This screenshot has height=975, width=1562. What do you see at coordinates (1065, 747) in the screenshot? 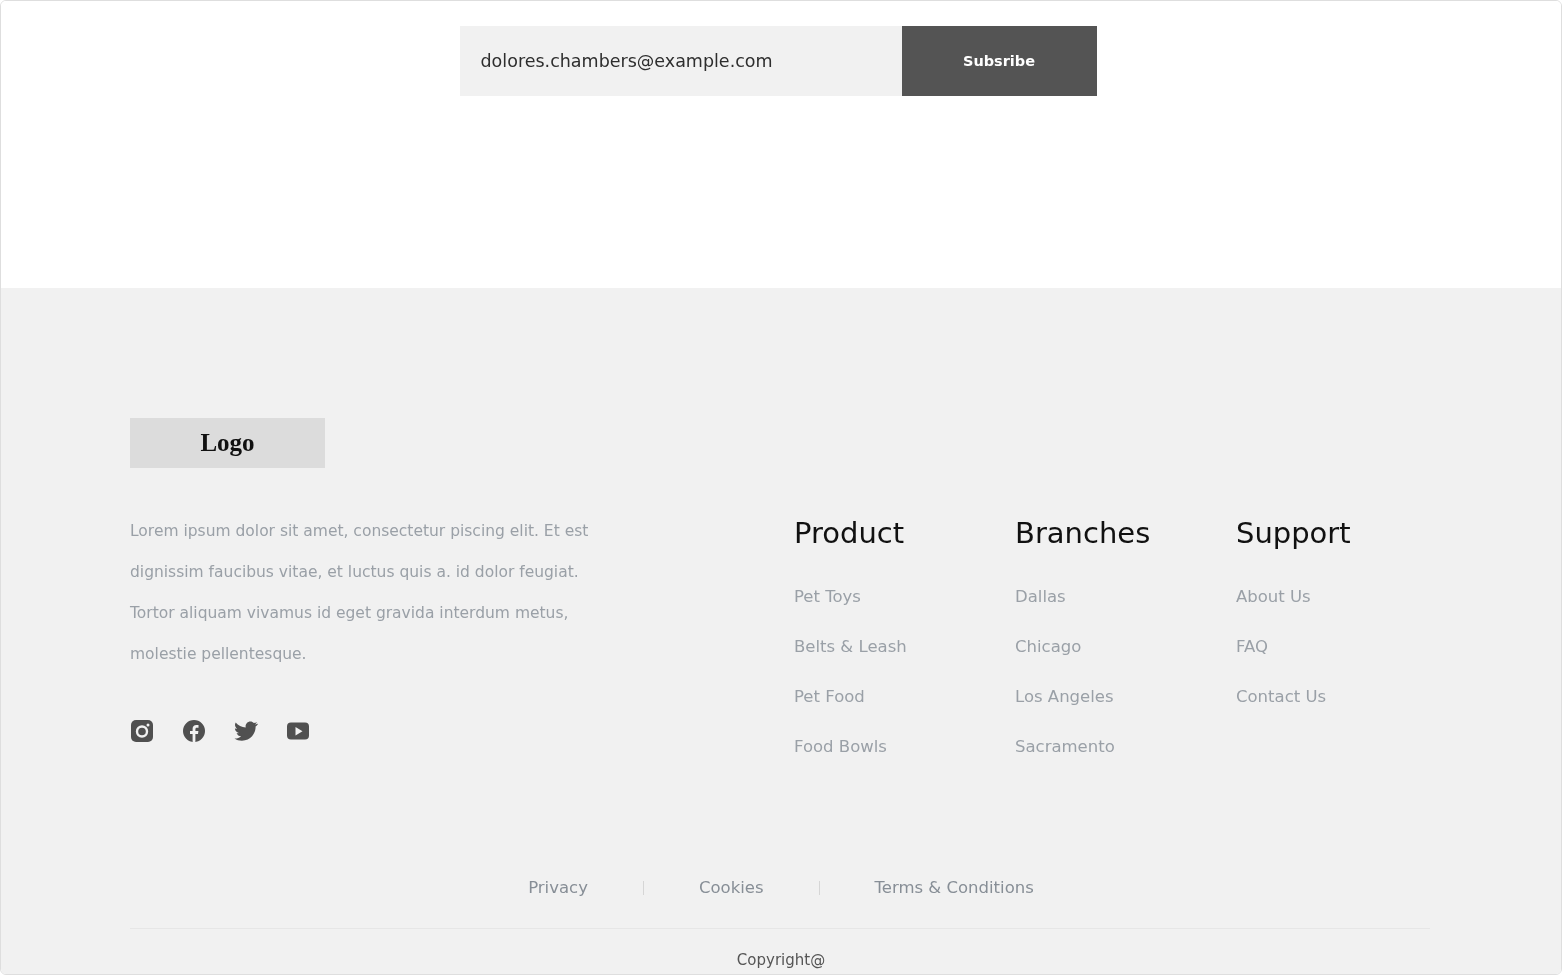
I see `footer-link: Sacramento` at bounding box center [1065, 747].